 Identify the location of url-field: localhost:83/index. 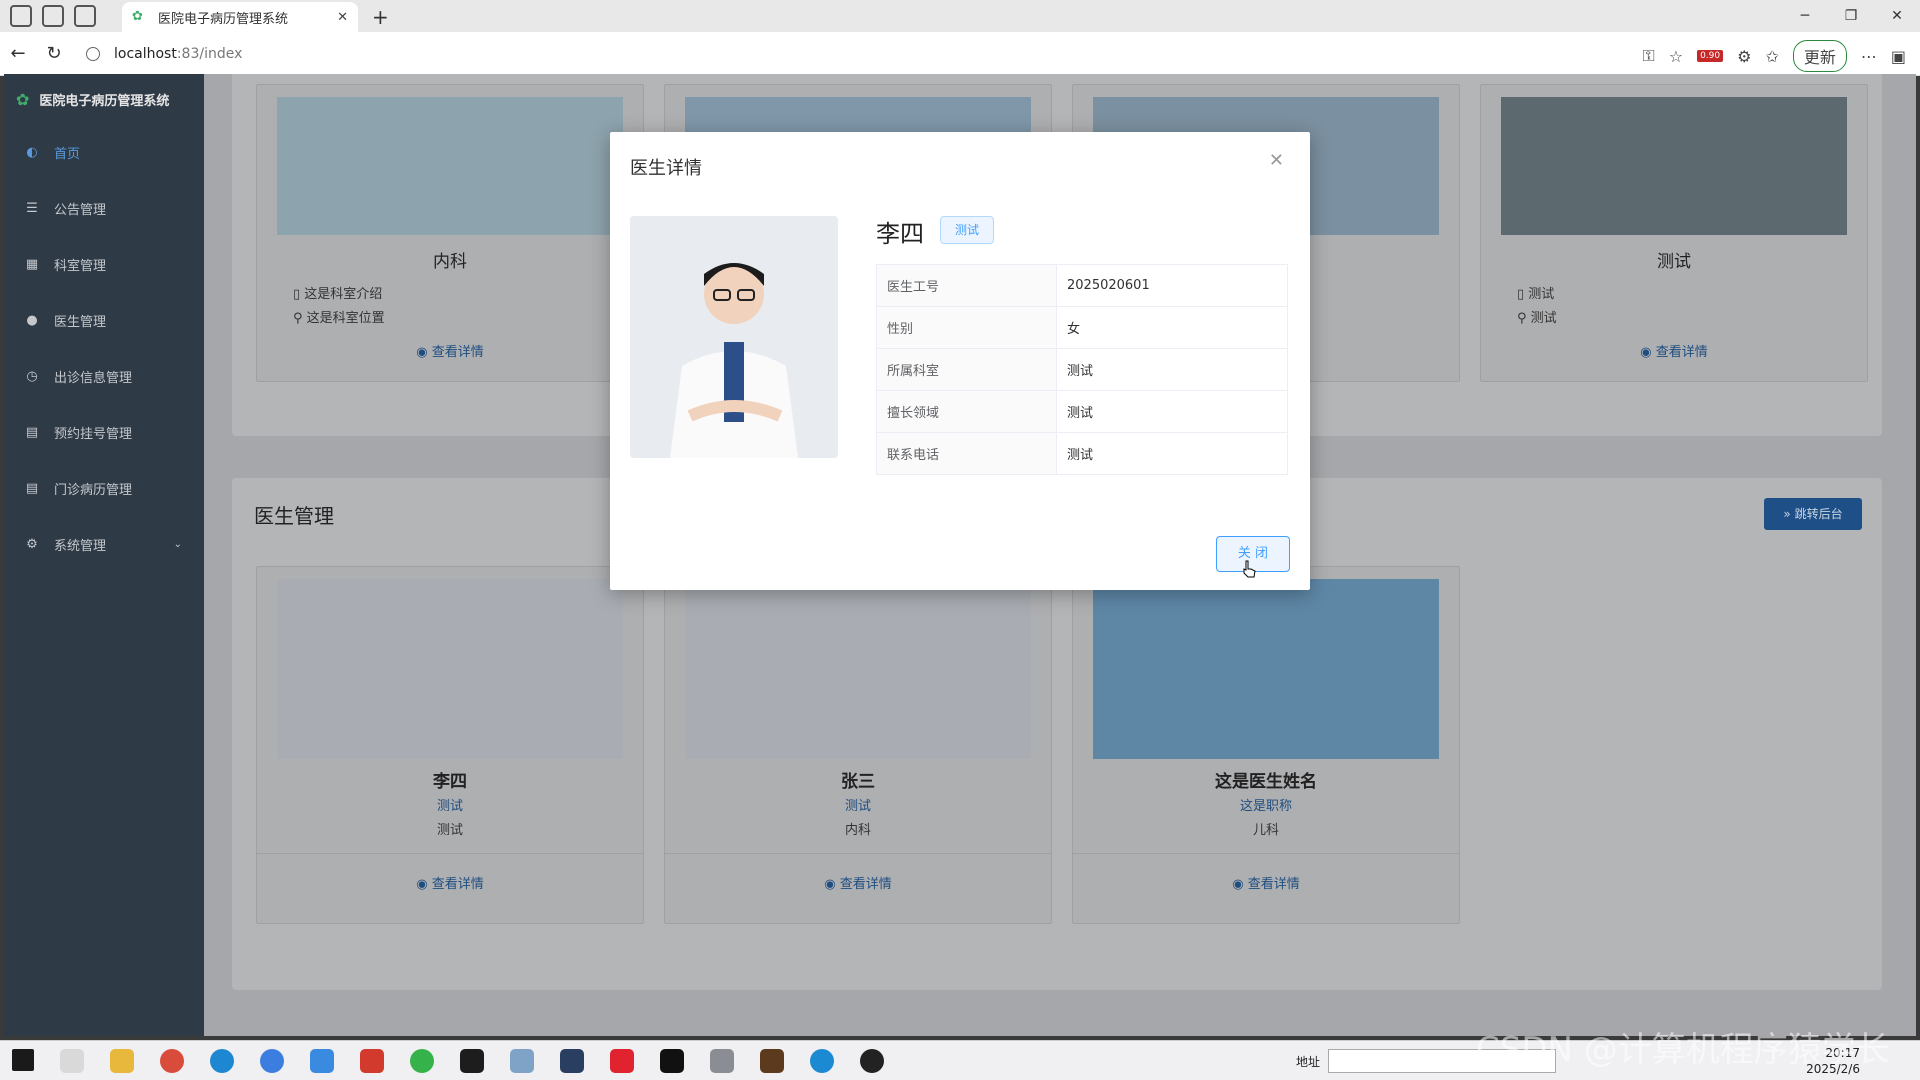
(164, 54).